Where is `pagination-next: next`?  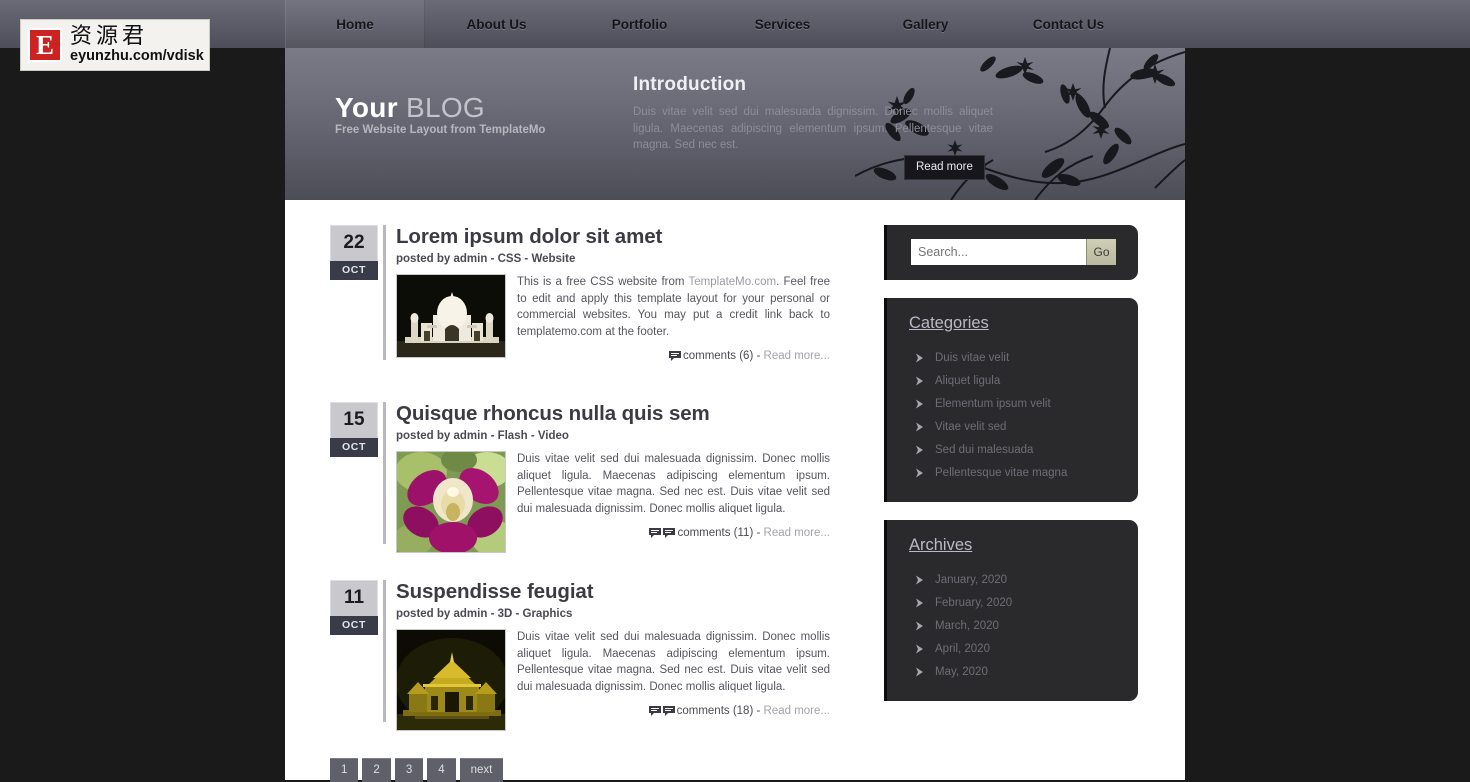 pagination-next: next is located at coordinates (481, 770).